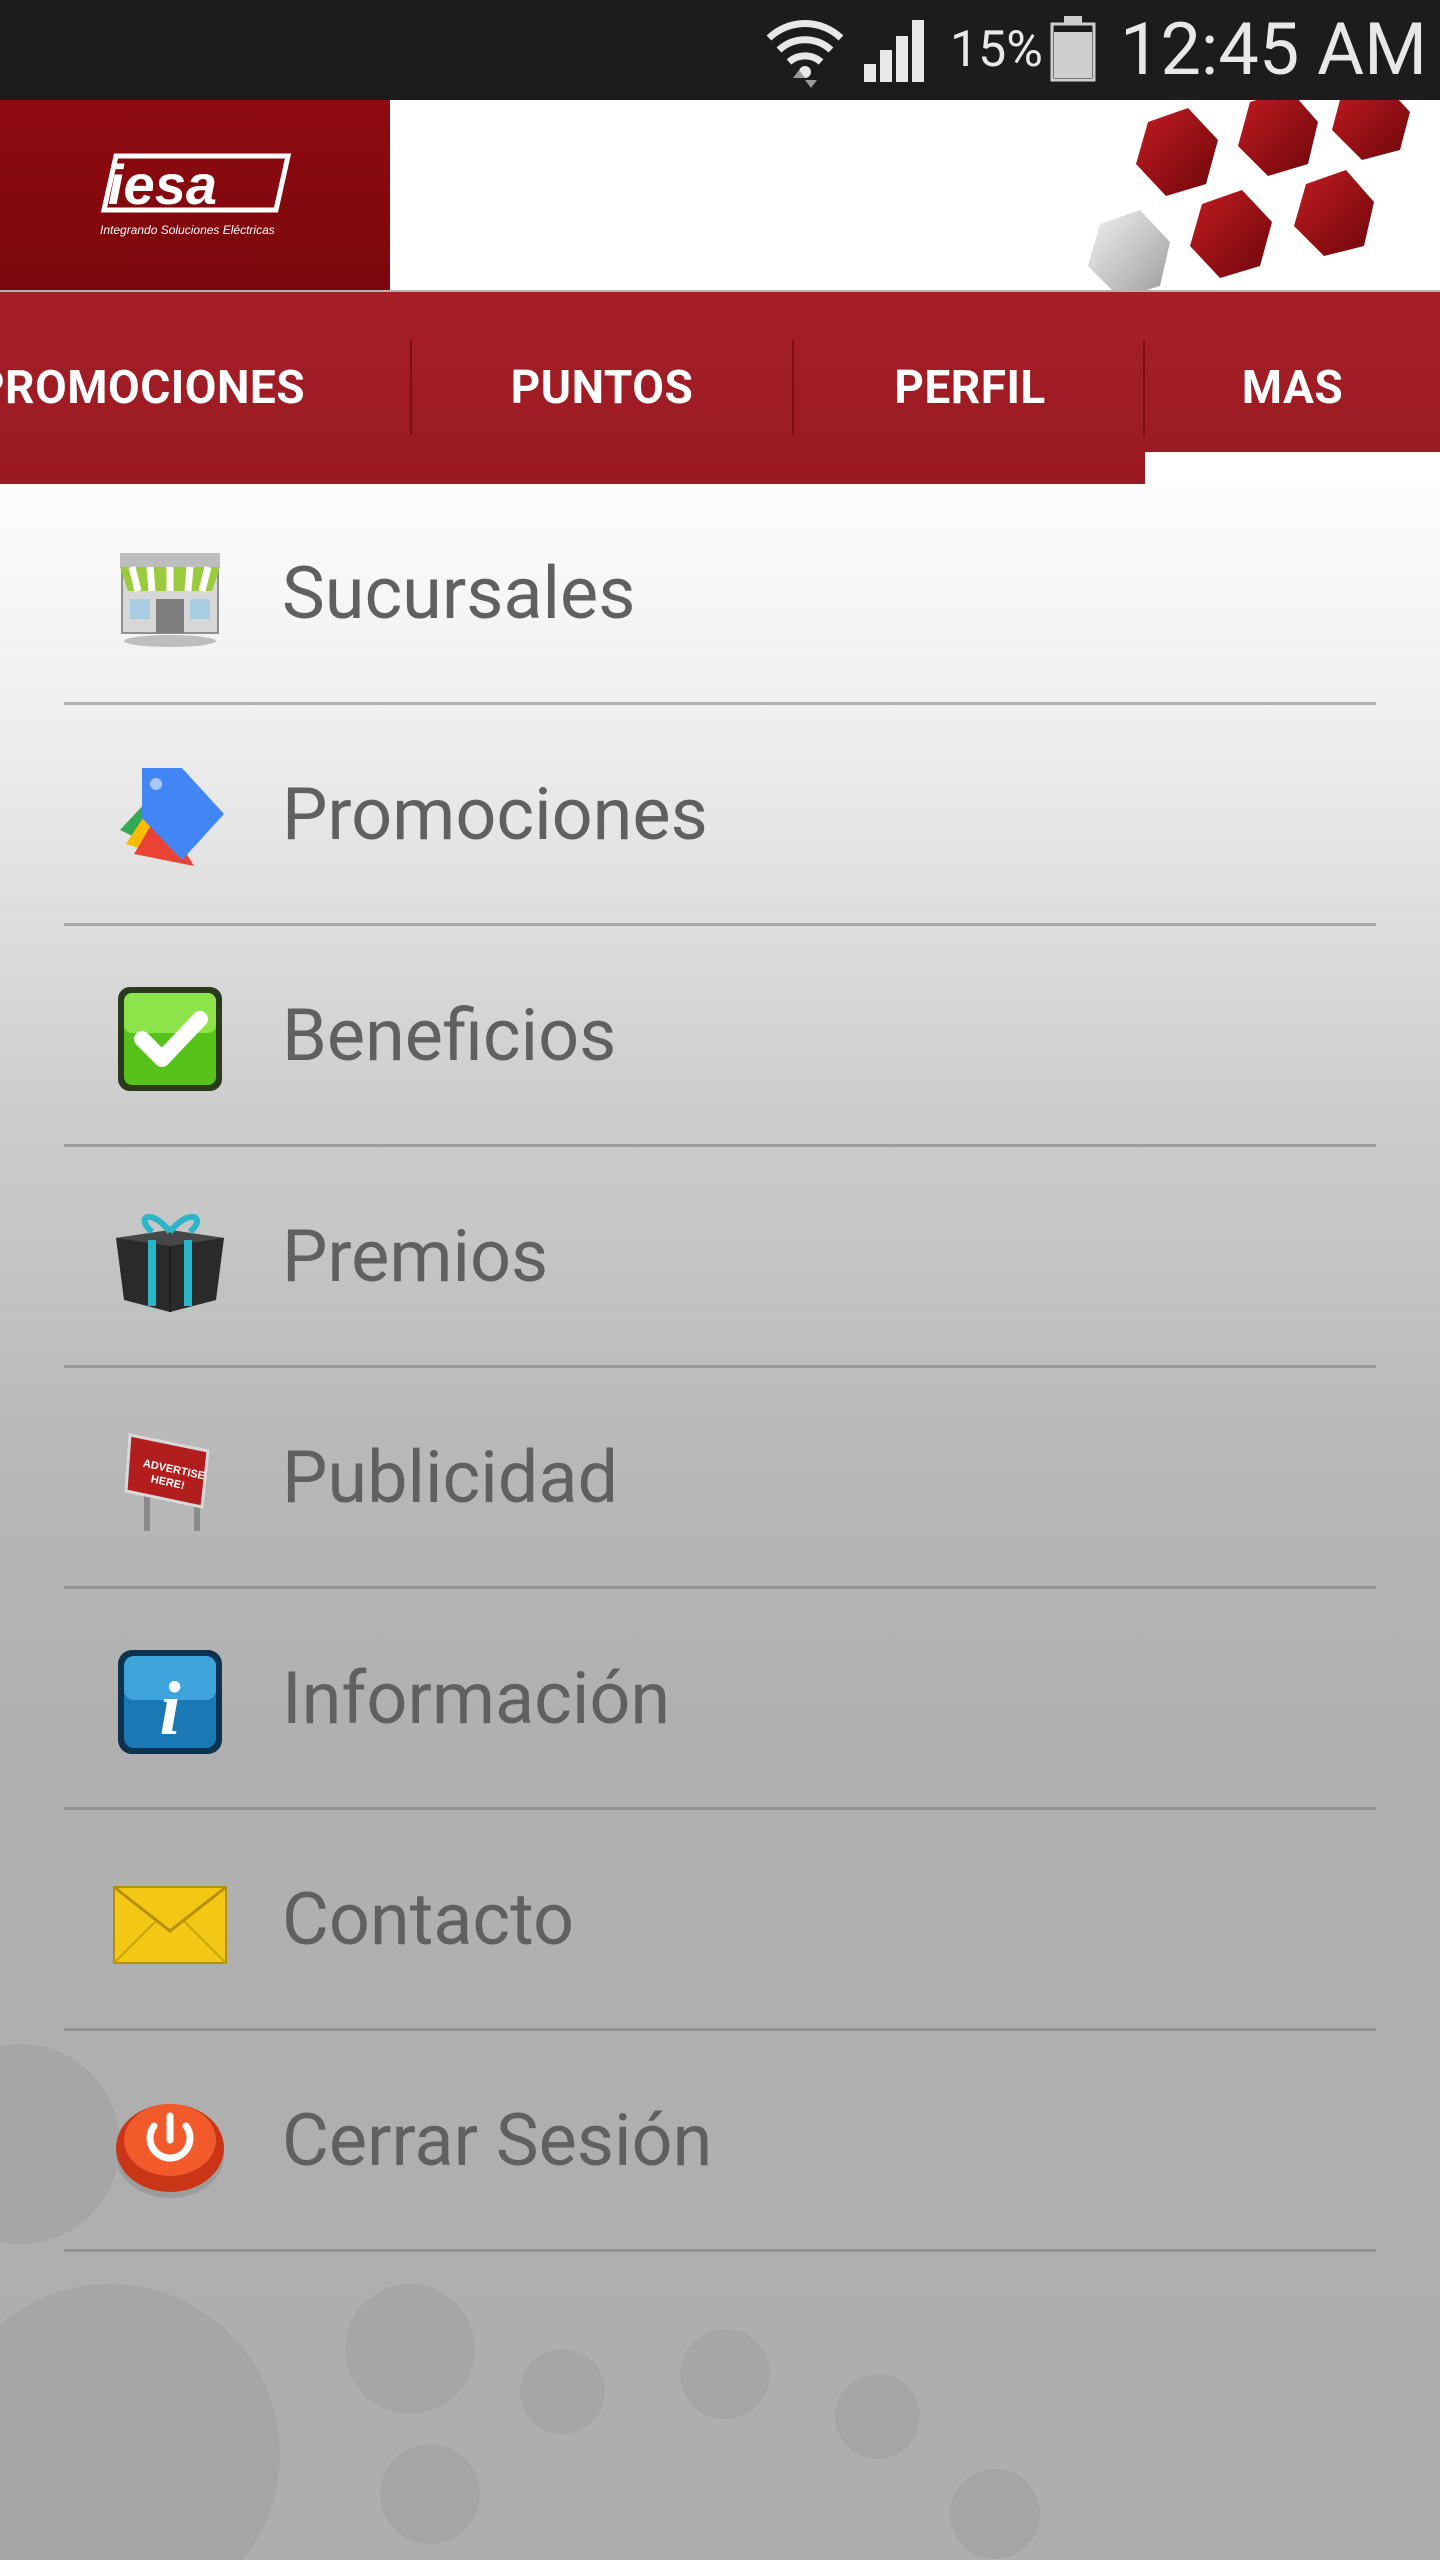  What do you see at coordinates (476, 1698) in the screenshot?
I see `menu-item-label: Información` at bounding box center [476, 1698].